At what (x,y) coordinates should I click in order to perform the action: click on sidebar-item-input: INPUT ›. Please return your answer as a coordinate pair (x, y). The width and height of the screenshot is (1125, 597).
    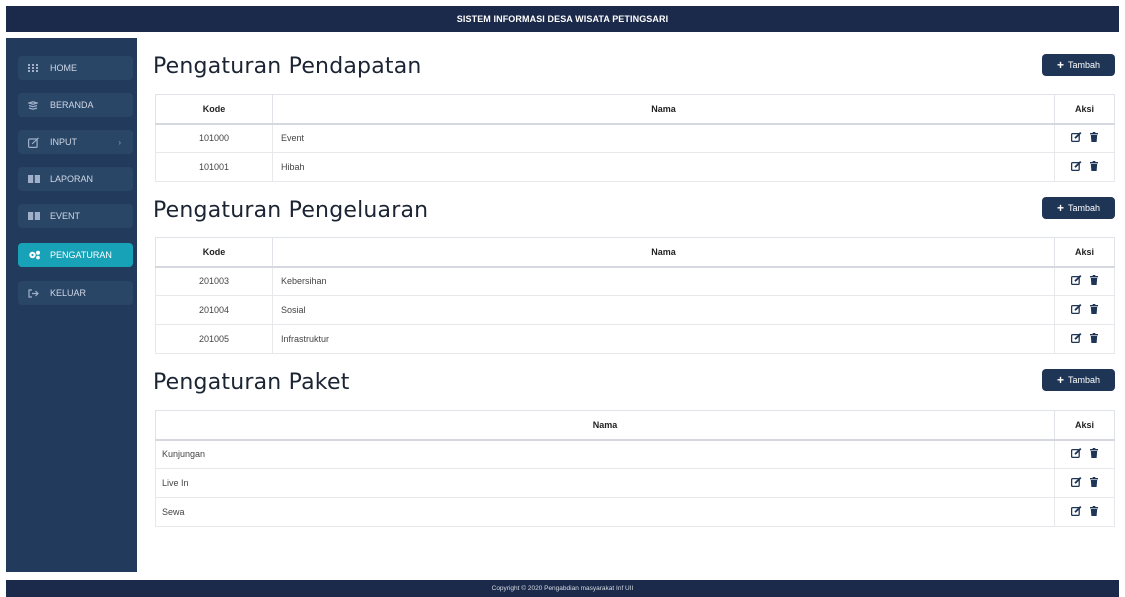
    Looking at the image, I should click on (75, 142).